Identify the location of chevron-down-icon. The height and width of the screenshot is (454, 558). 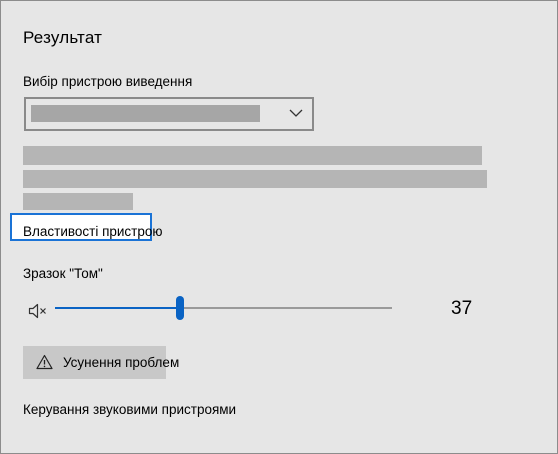
(296, 113).